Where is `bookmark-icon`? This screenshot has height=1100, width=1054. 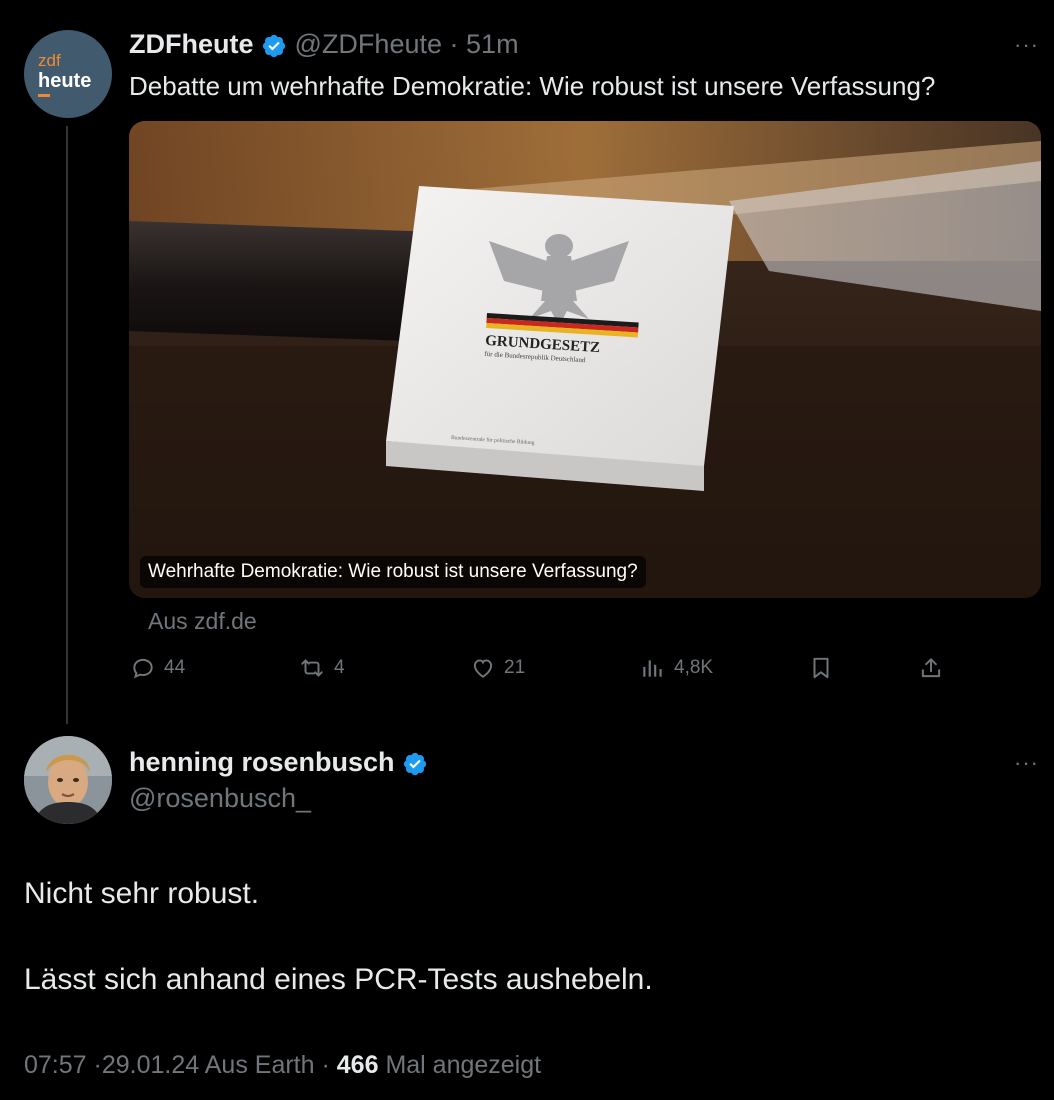 bookmark-icon is located at coordinates (821, 668).